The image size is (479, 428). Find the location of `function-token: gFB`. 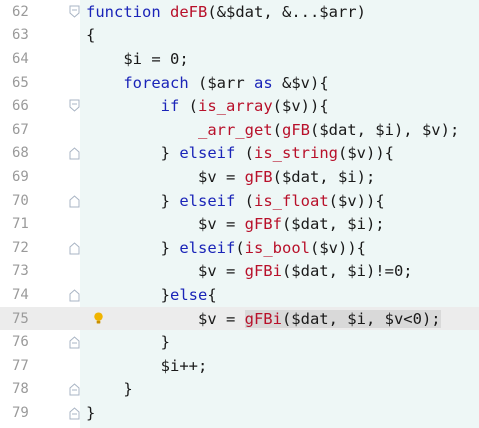

function-token: gFB is located at coordinates (258, 176).